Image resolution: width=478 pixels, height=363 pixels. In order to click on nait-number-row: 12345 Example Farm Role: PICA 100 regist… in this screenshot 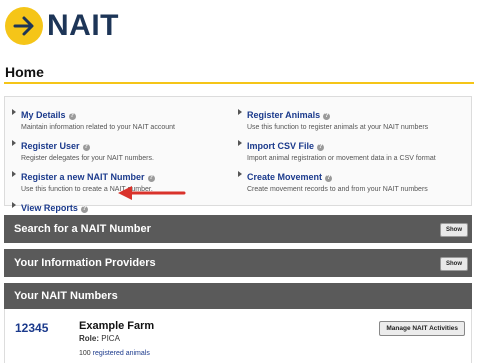, I will do `click(238, 336)`.